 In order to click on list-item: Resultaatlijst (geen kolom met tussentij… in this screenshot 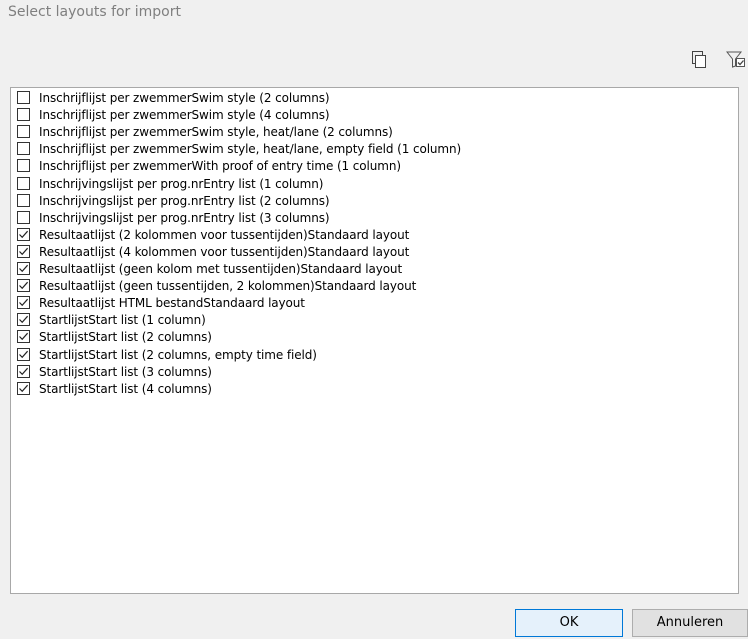, I will do `click(374, 269)`.